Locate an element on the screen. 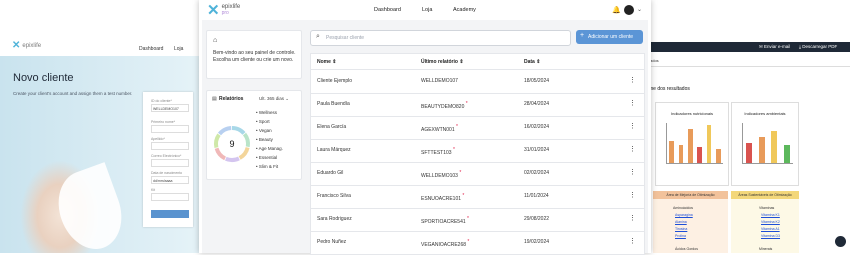 The image size is (850, 255). client-date: 11/01/2024 is located at coordinates (536, 196).